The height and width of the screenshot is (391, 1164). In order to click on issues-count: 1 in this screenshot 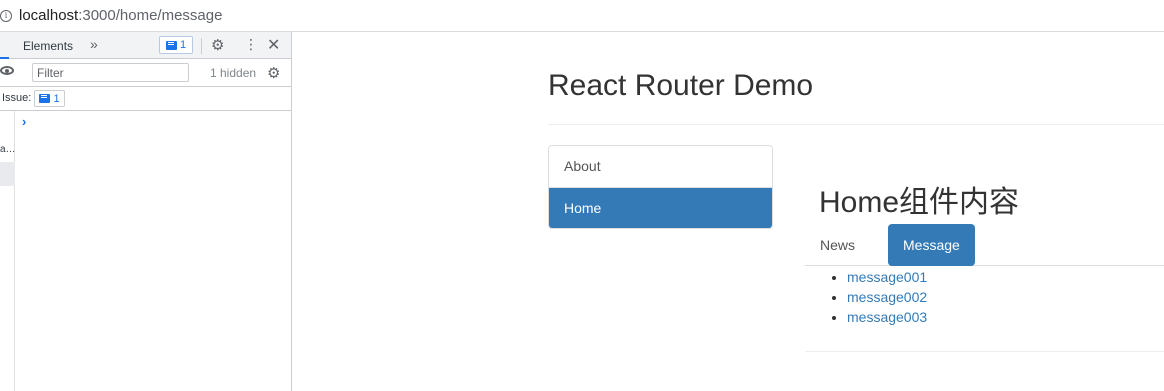, I will do `click(183, 45)`.